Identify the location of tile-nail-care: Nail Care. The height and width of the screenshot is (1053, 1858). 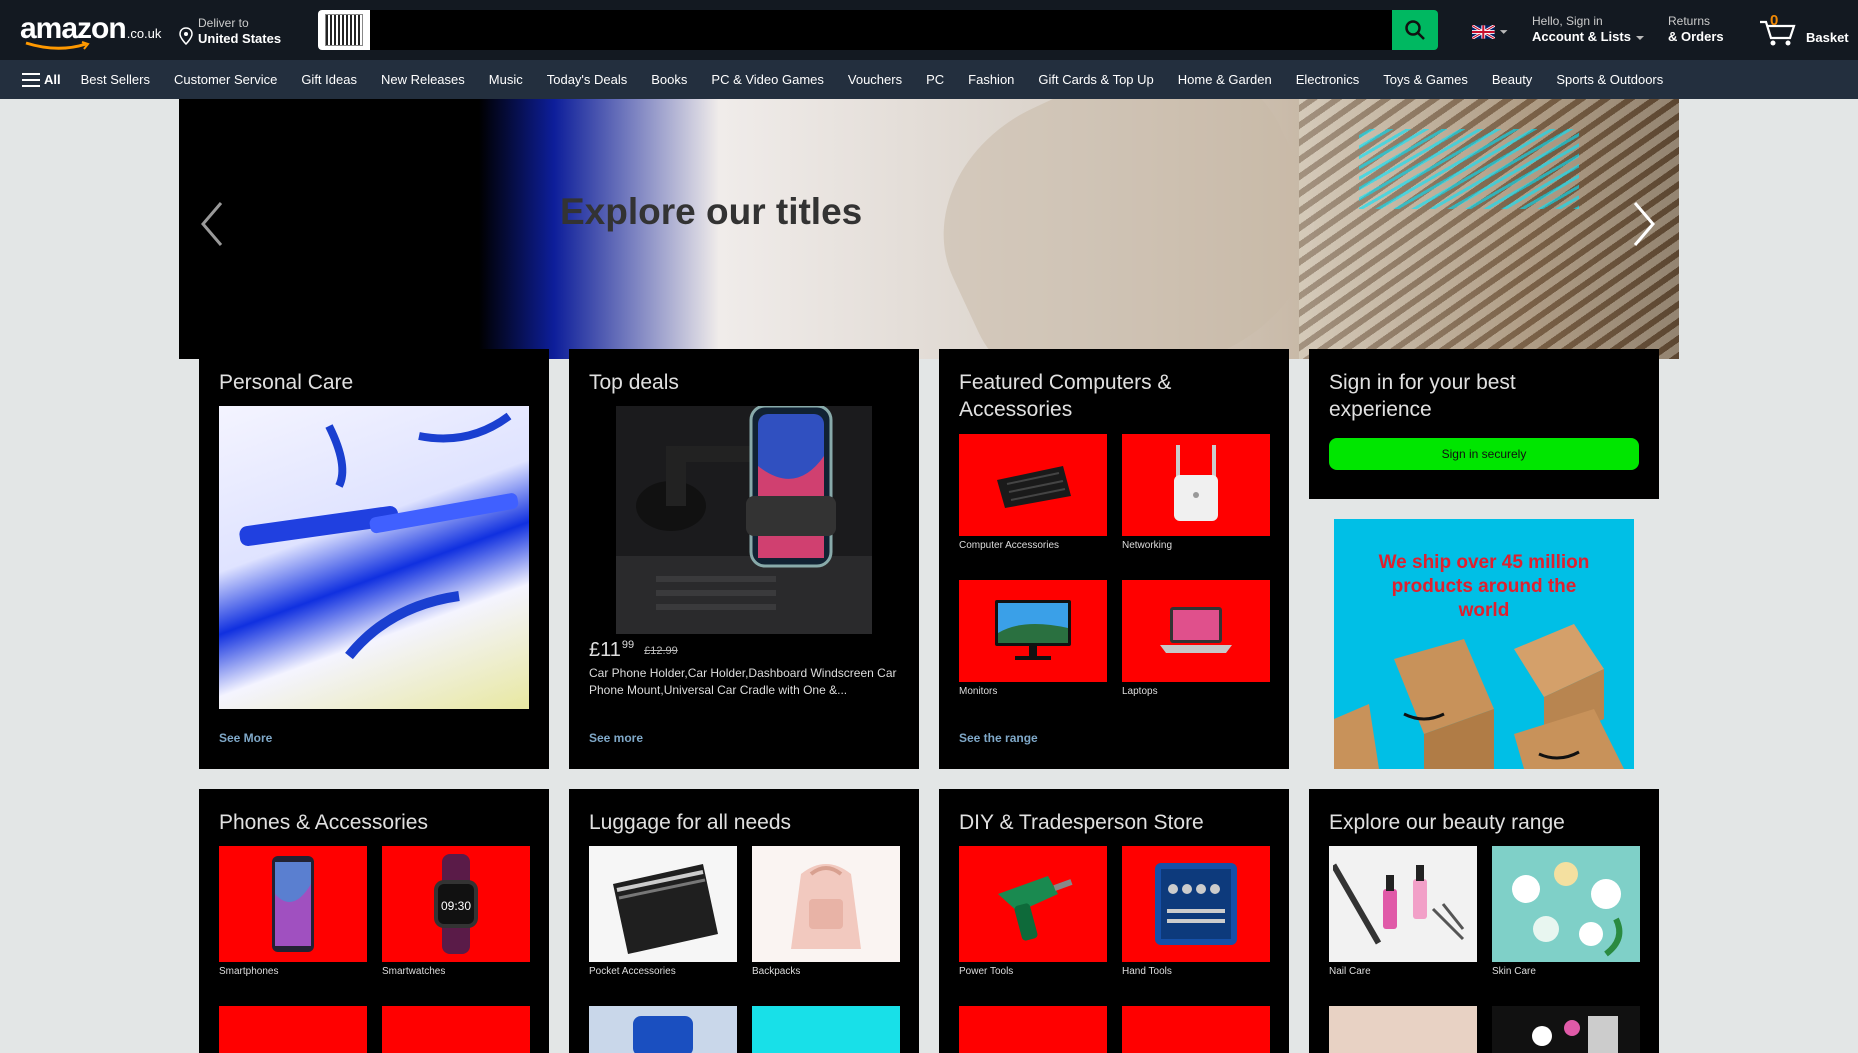
(1403, 911).